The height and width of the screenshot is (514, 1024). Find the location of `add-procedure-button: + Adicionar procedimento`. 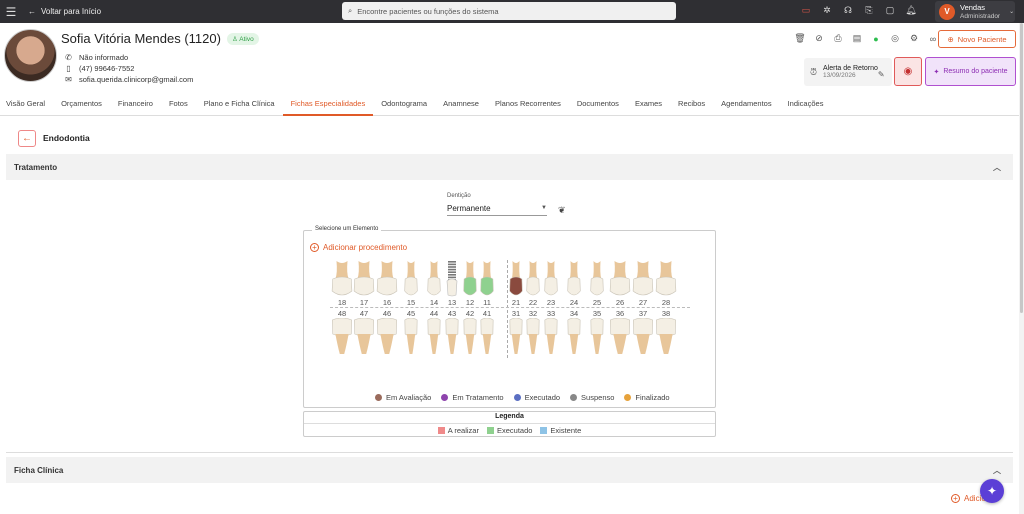

add-procedure-button: + Adicionar procedimento is located at coordinates (358, 247).